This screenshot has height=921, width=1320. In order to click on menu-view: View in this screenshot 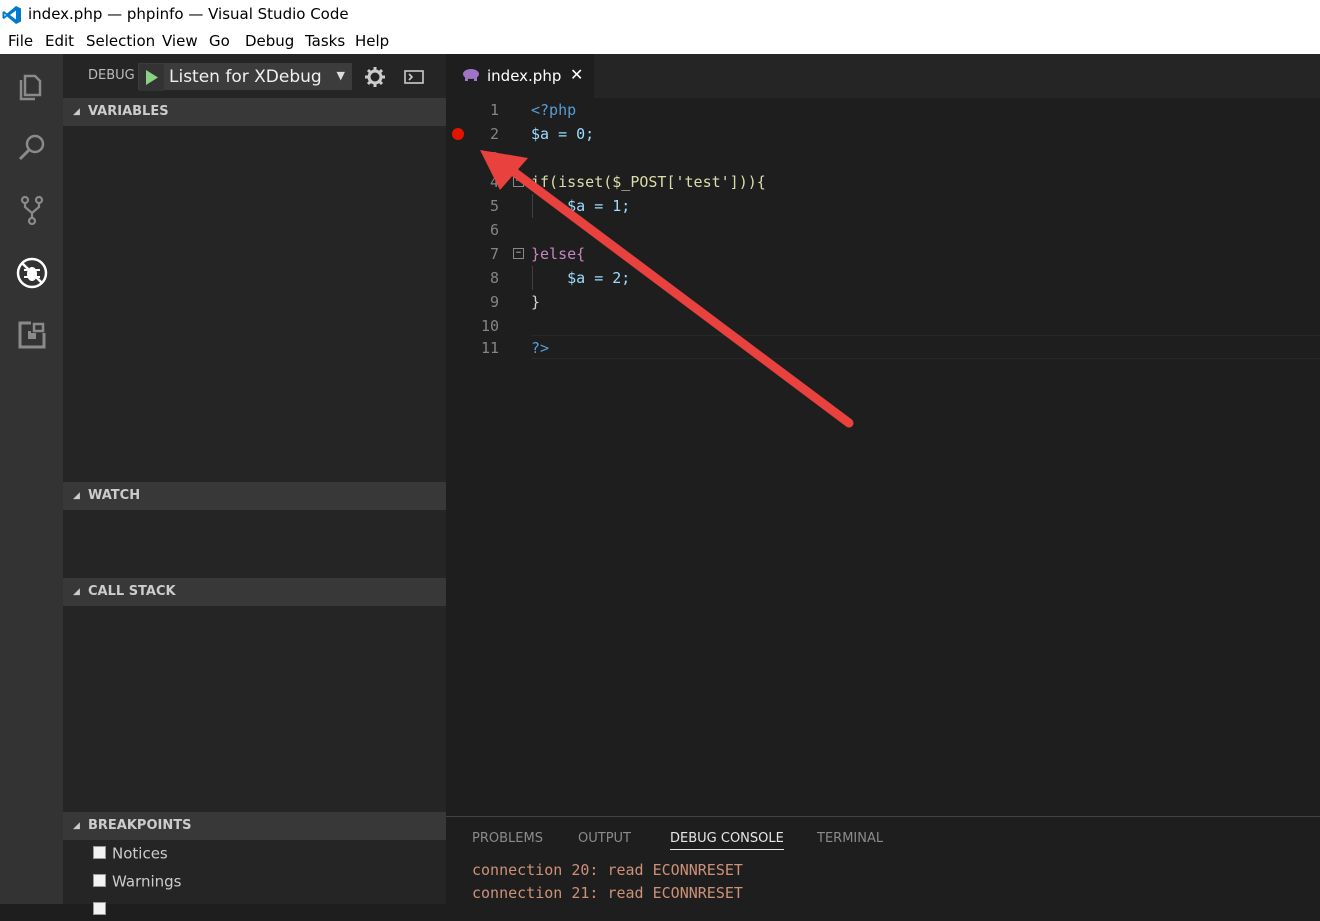, I will do `click(180, 41)`.